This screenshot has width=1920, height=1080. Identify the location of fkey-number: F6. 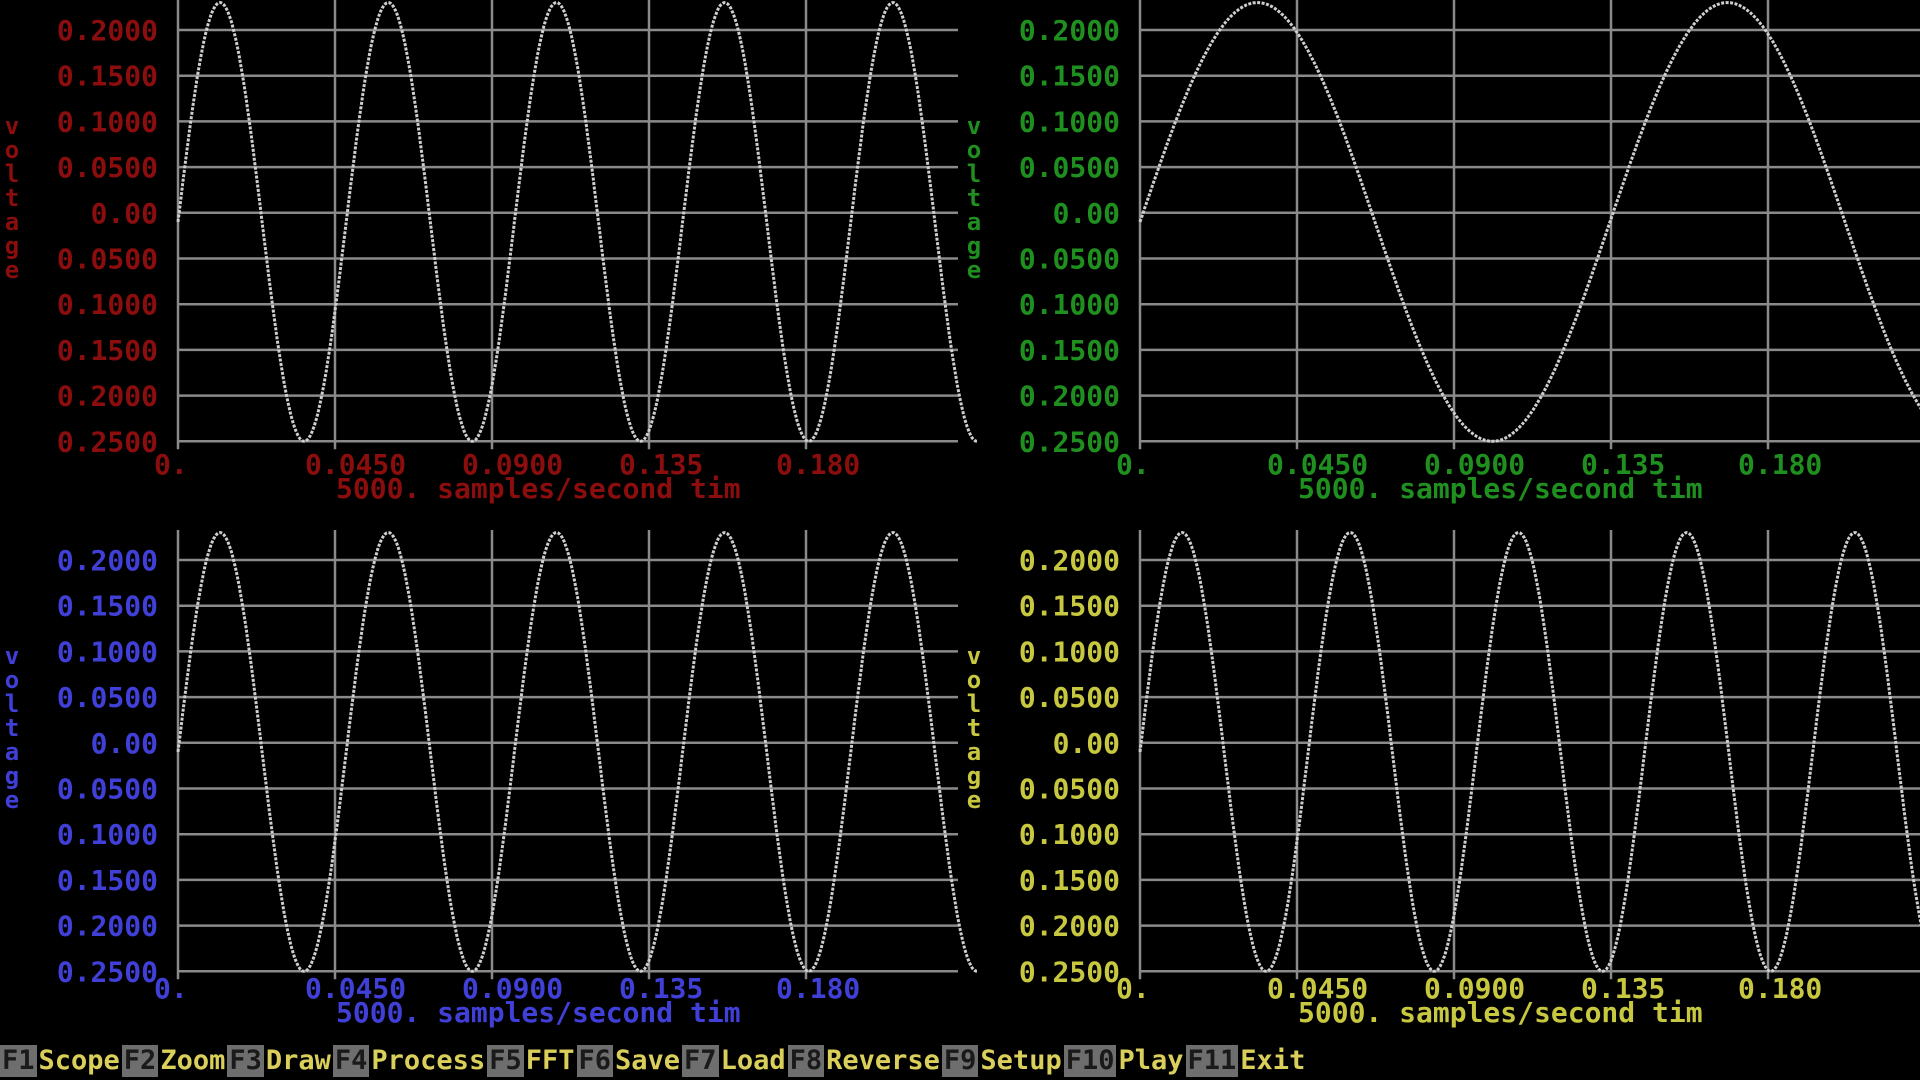
(595, 1061).